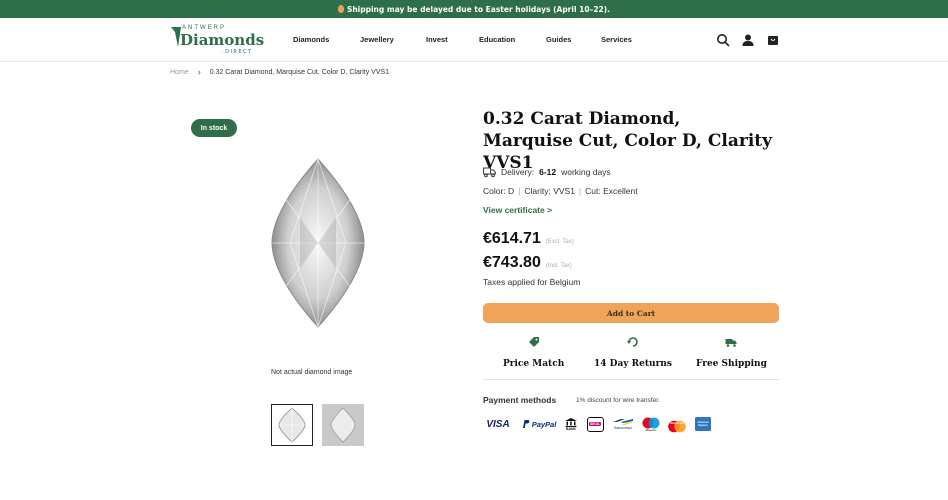 The width and height of the screenshot is (948, 500). Describe the element at coordinates (340, 9) in the screenshot. I see `easter-egg-icon` at that location.